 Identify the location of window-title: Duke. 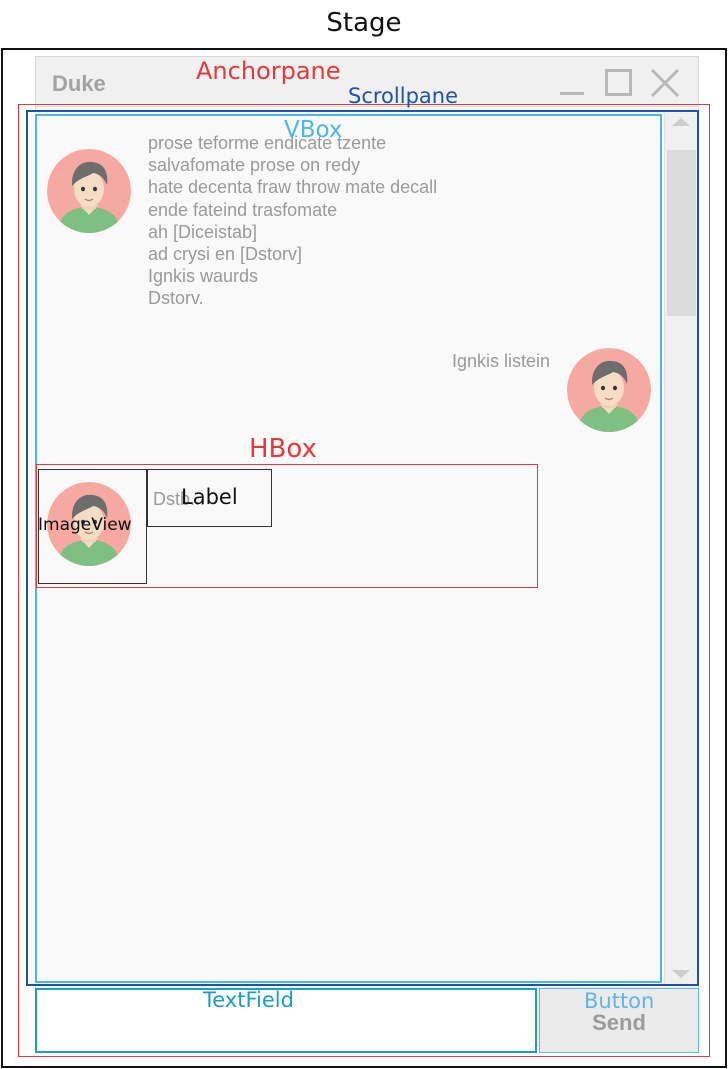
(79, 83).